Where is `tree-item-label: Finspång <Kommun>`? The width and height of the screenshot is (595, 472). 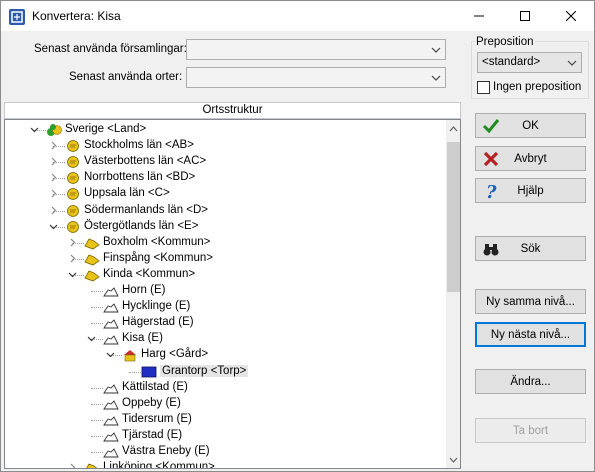 tree-item-label: Finspång <Kommun> is located at coordinates (158, 258).